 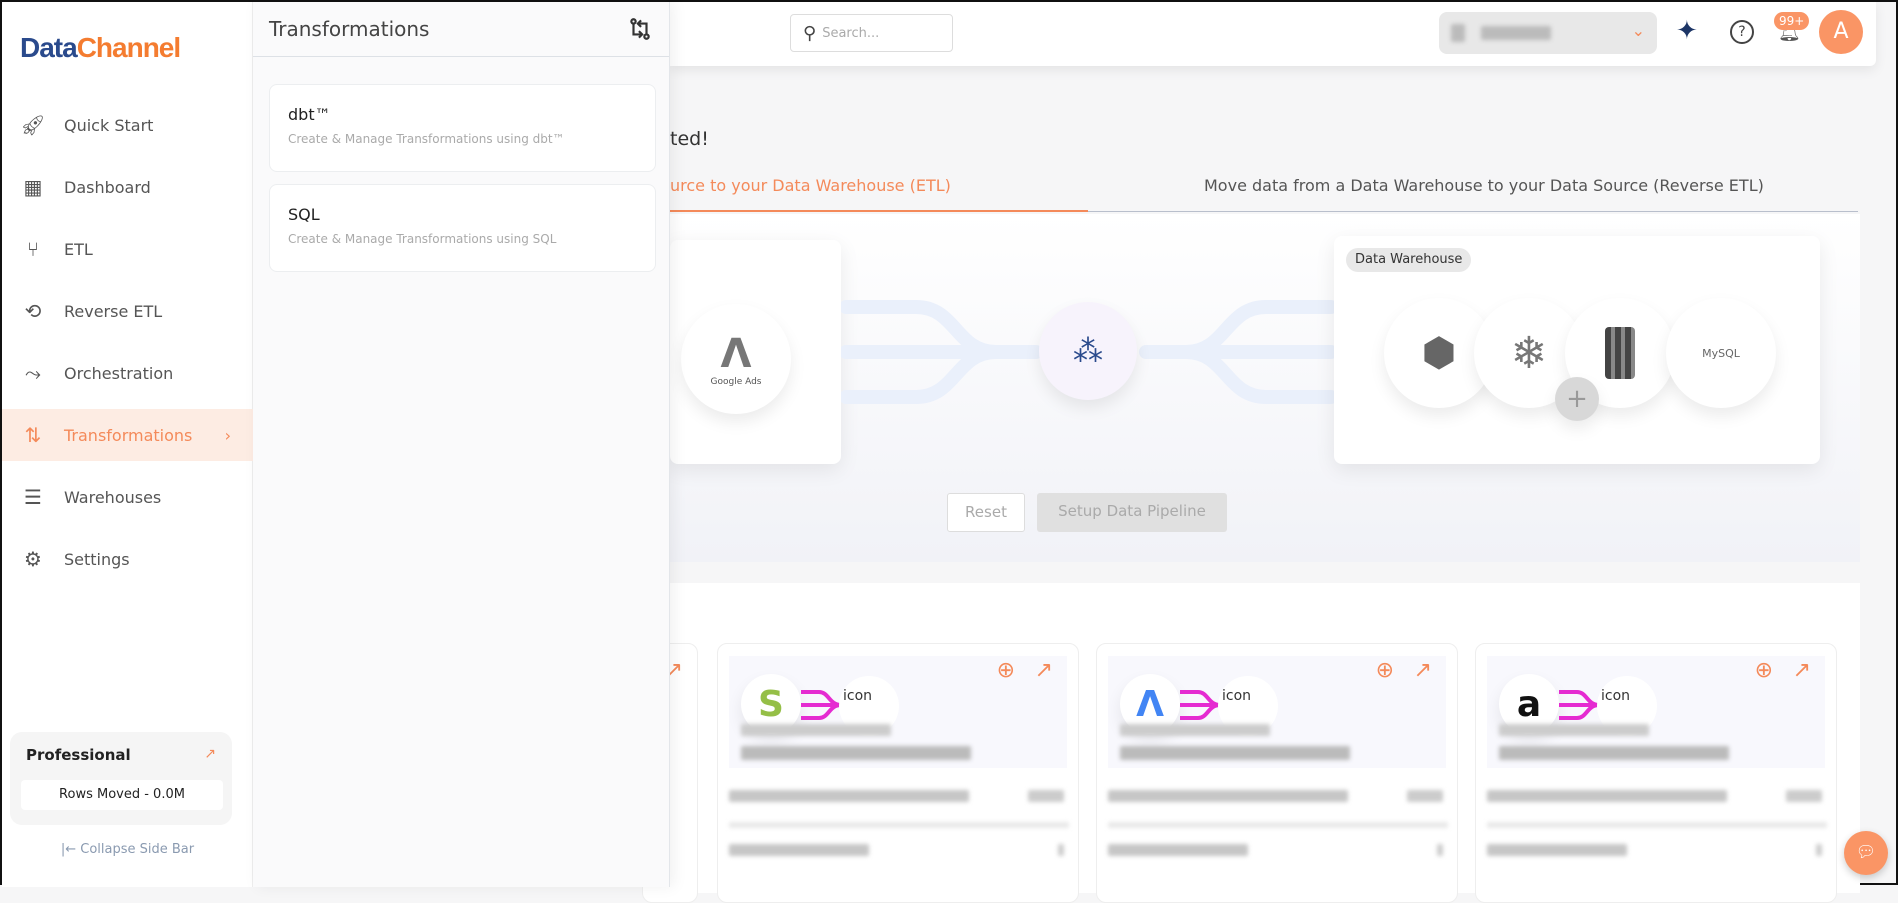 I want to click on collapse-sidebar-button: |← Collapse Side Bar, so click(x=127, y=849).